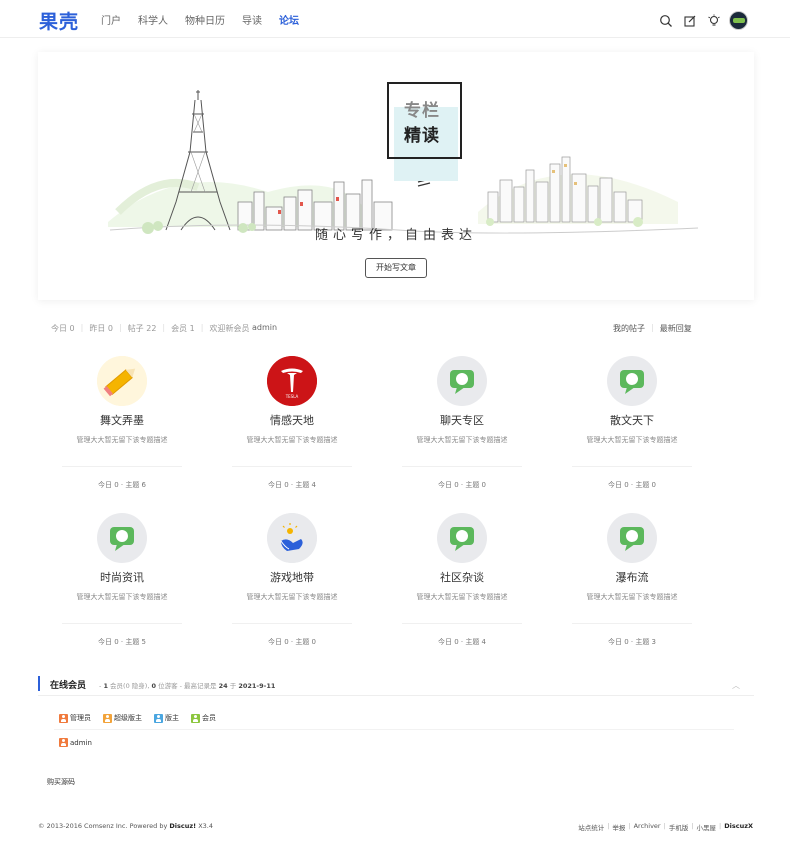  Describe the element at coordinates (591, 827) in the screenshot. I see `footer-link-stats: 站点统计` at that location.